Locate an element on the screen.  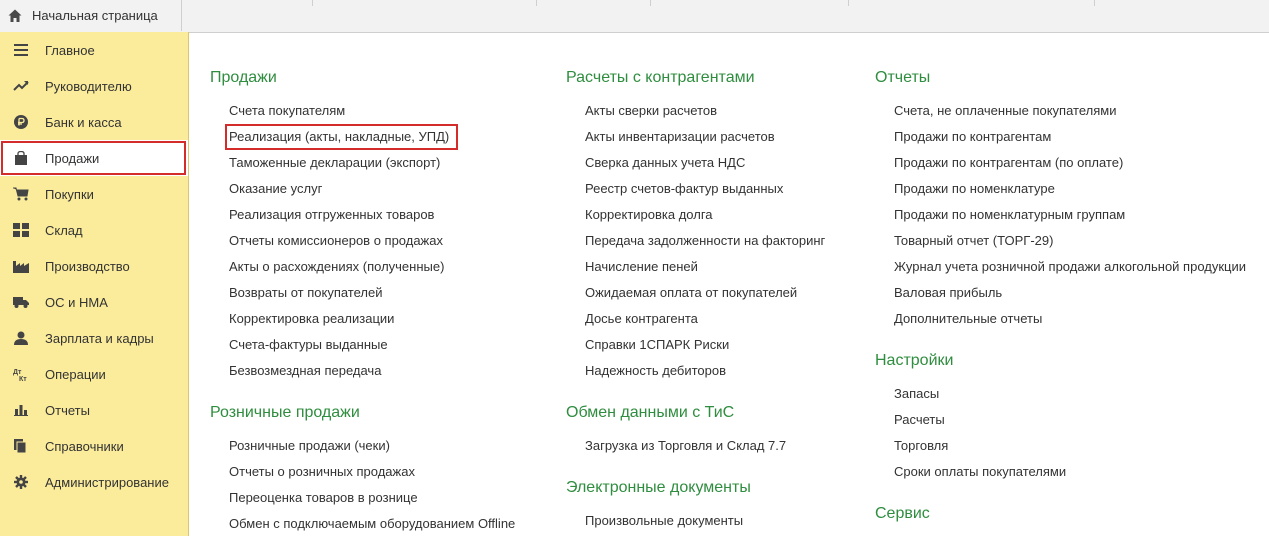
link-retail-receipts: Розничные продажи (чеки) is located at coordinates (309, 445).